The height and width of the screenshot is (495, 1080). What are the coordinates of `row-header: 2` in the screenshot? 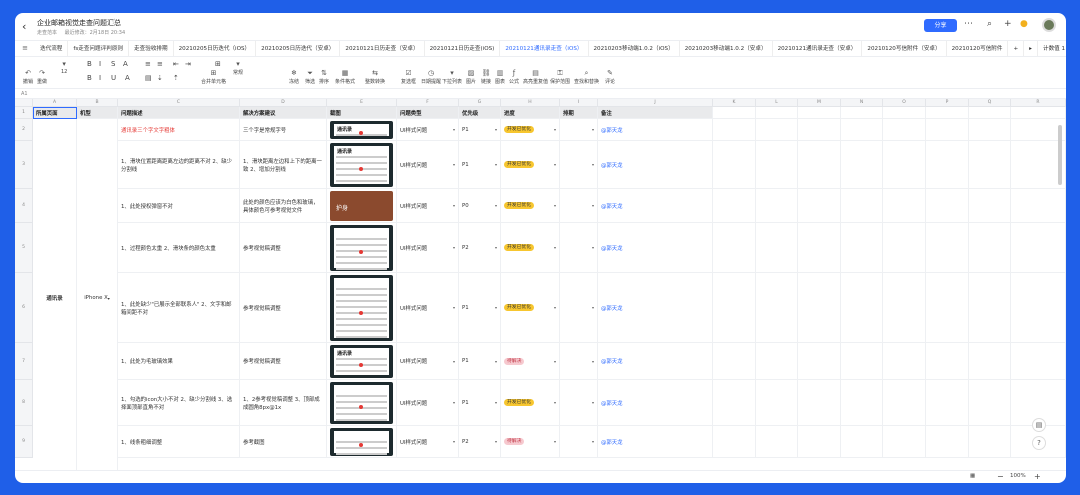 It's located at (24, 130).